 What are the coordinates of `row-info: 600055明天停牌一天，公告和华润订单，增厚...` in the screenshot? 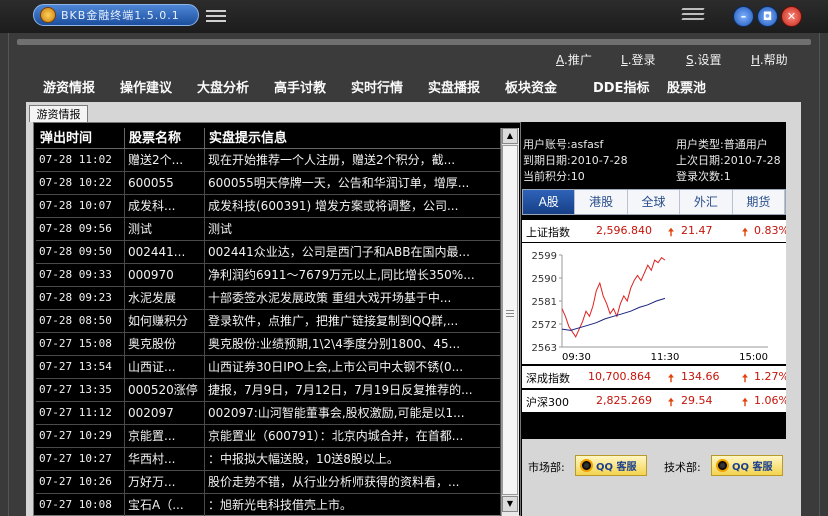 It's located at (353, 183).